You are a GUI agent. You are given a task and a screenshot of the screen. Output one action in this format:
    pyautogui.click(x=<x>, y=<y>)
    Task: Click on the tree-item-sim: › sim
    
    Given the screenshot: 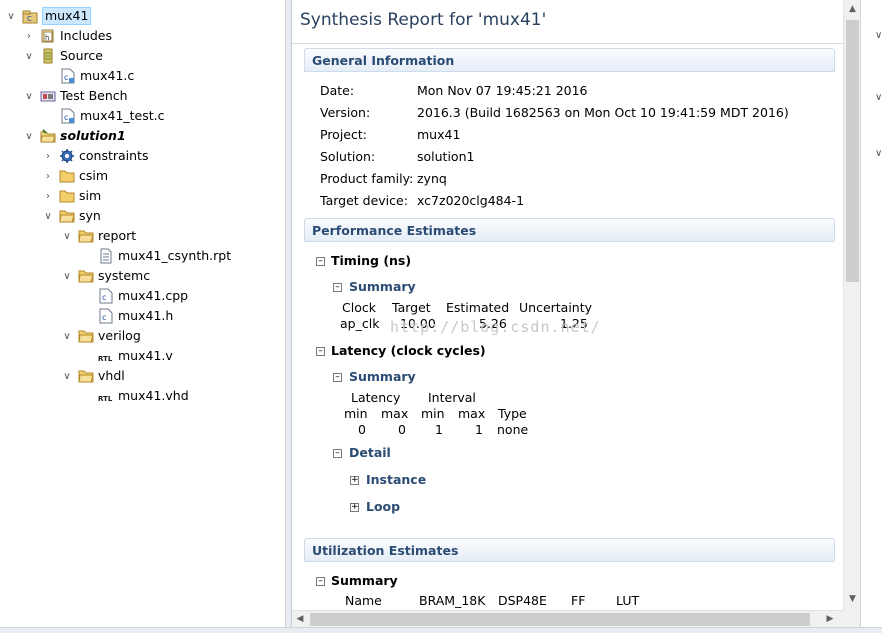 What is the action you would take?
    pyautogui.click(x=71, y=196)
    